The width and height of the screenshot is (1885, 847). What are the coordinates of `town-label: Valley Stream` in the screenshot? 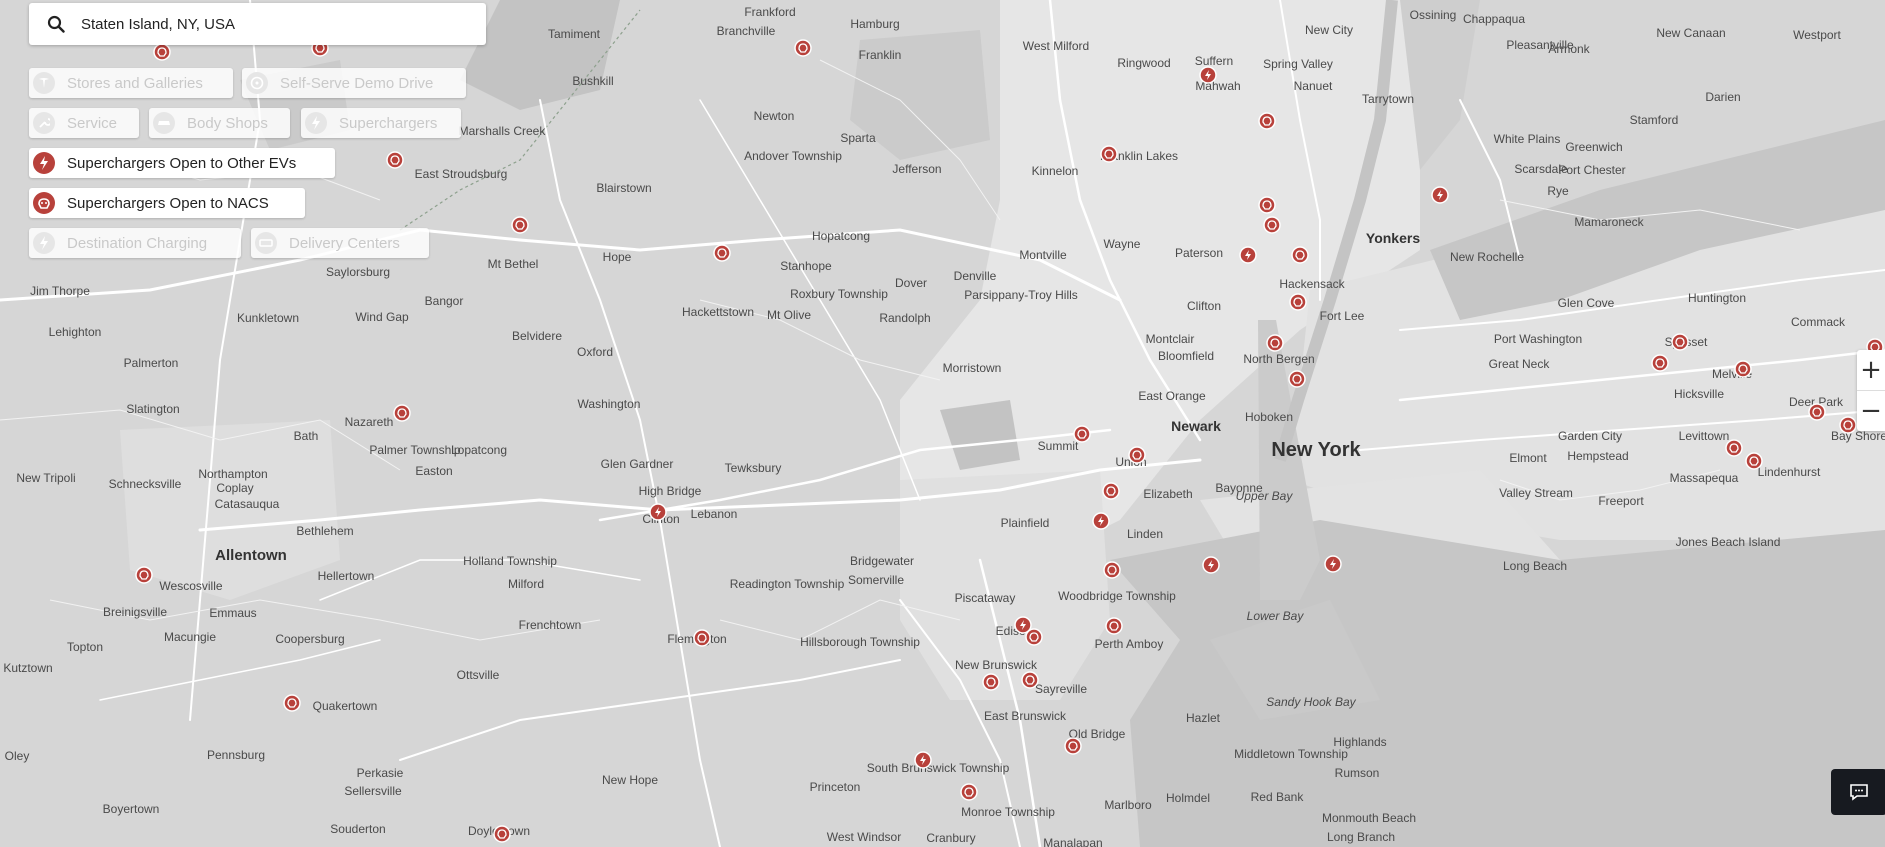 It's located at (1536, 493).